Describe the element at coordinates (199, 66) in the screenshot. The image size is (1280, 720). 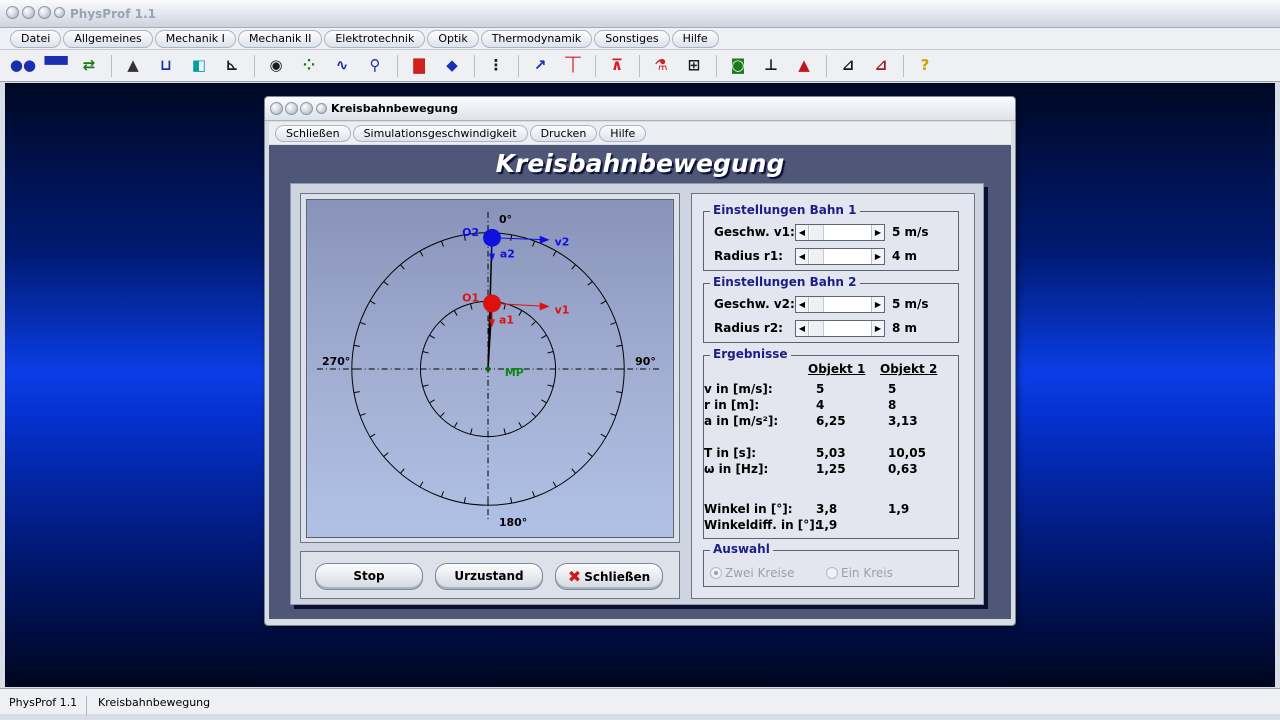
I see `pulley-icon: ◧` at that location.